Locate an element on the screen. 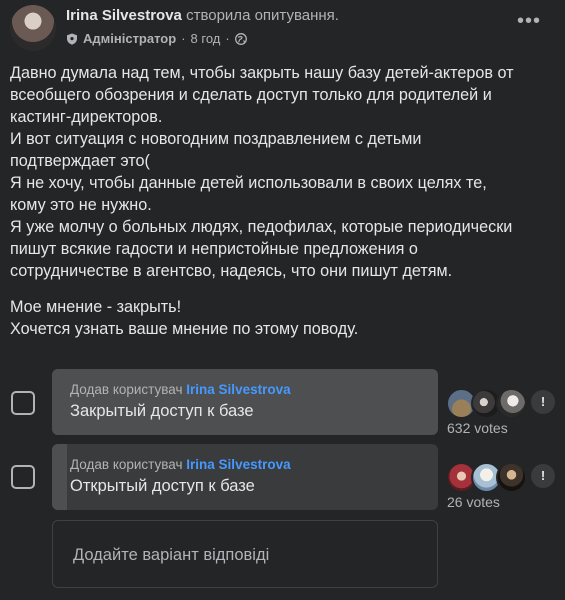 This screenshot has width=565, height=600. post-meta: Адміністратор · 8 год · is located at coordinates (156, 38).